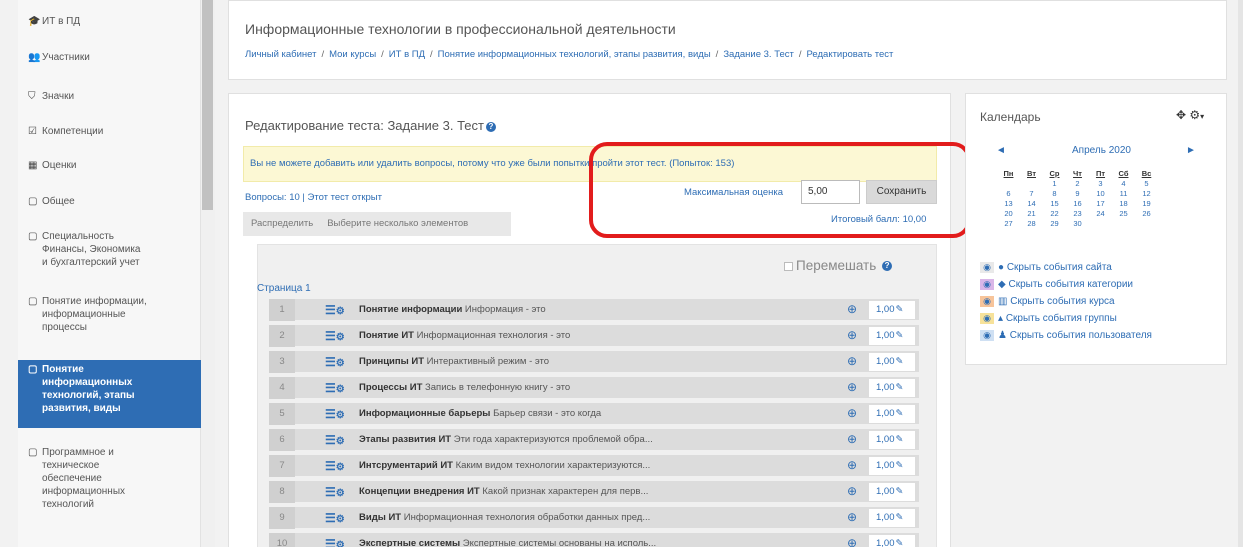 Image resolution: width=1243 pixels, height=547 pixels. What do you see at coordinates (850, 54) in the screenshot?
I see `breadcrumb-link: Редактировать тест` at bounding box center [850, 54].